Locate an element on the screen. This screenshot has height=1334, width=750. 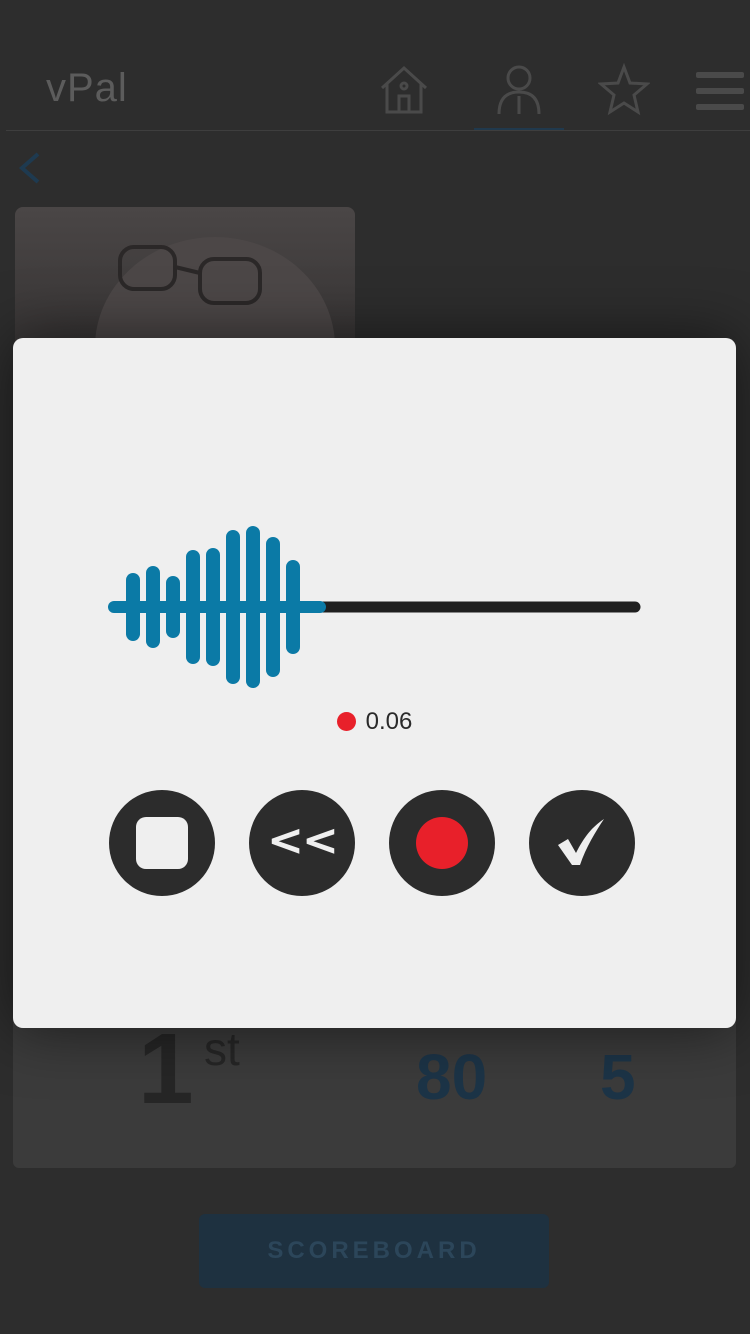
stop-button is located at coordinates (162, 843).